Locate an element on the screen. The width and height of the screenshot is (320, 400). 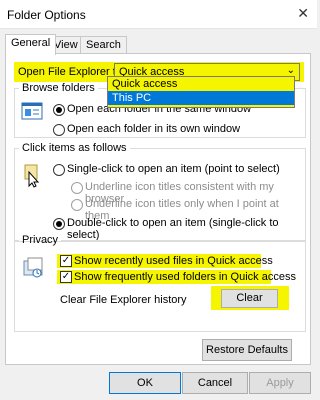
clear-button: Clear is located at coordinates (249, 298).